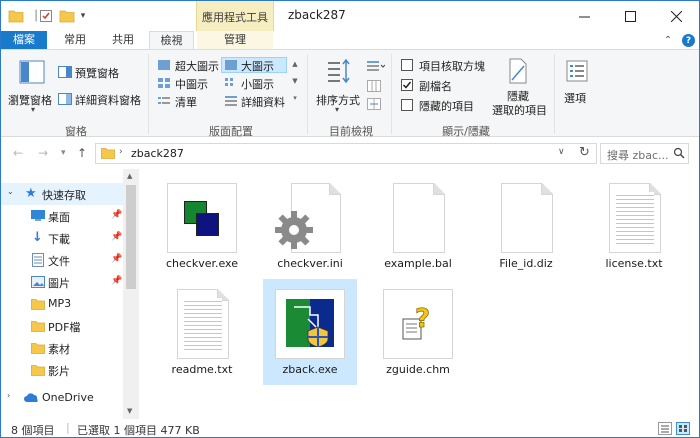 Image resolution: width=700 pixels, height=438 pixels. What do you see at coordinates (186, 102) in the screenshot?
I see `layout-list: 清單` at bounding box center [186, 102].